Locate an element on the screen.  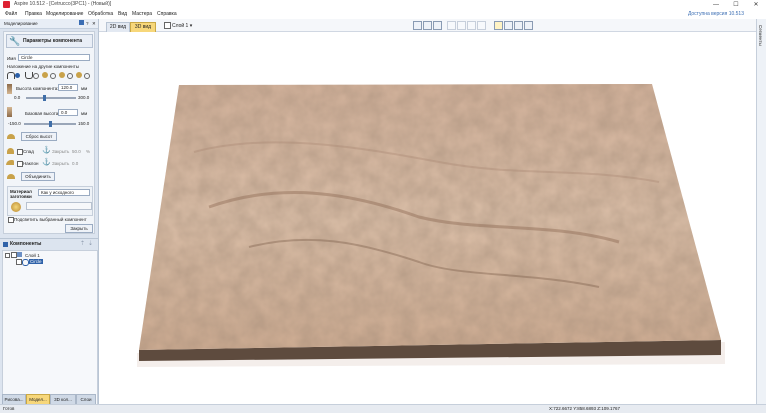
select-icon is located at coordinates (498, 25).